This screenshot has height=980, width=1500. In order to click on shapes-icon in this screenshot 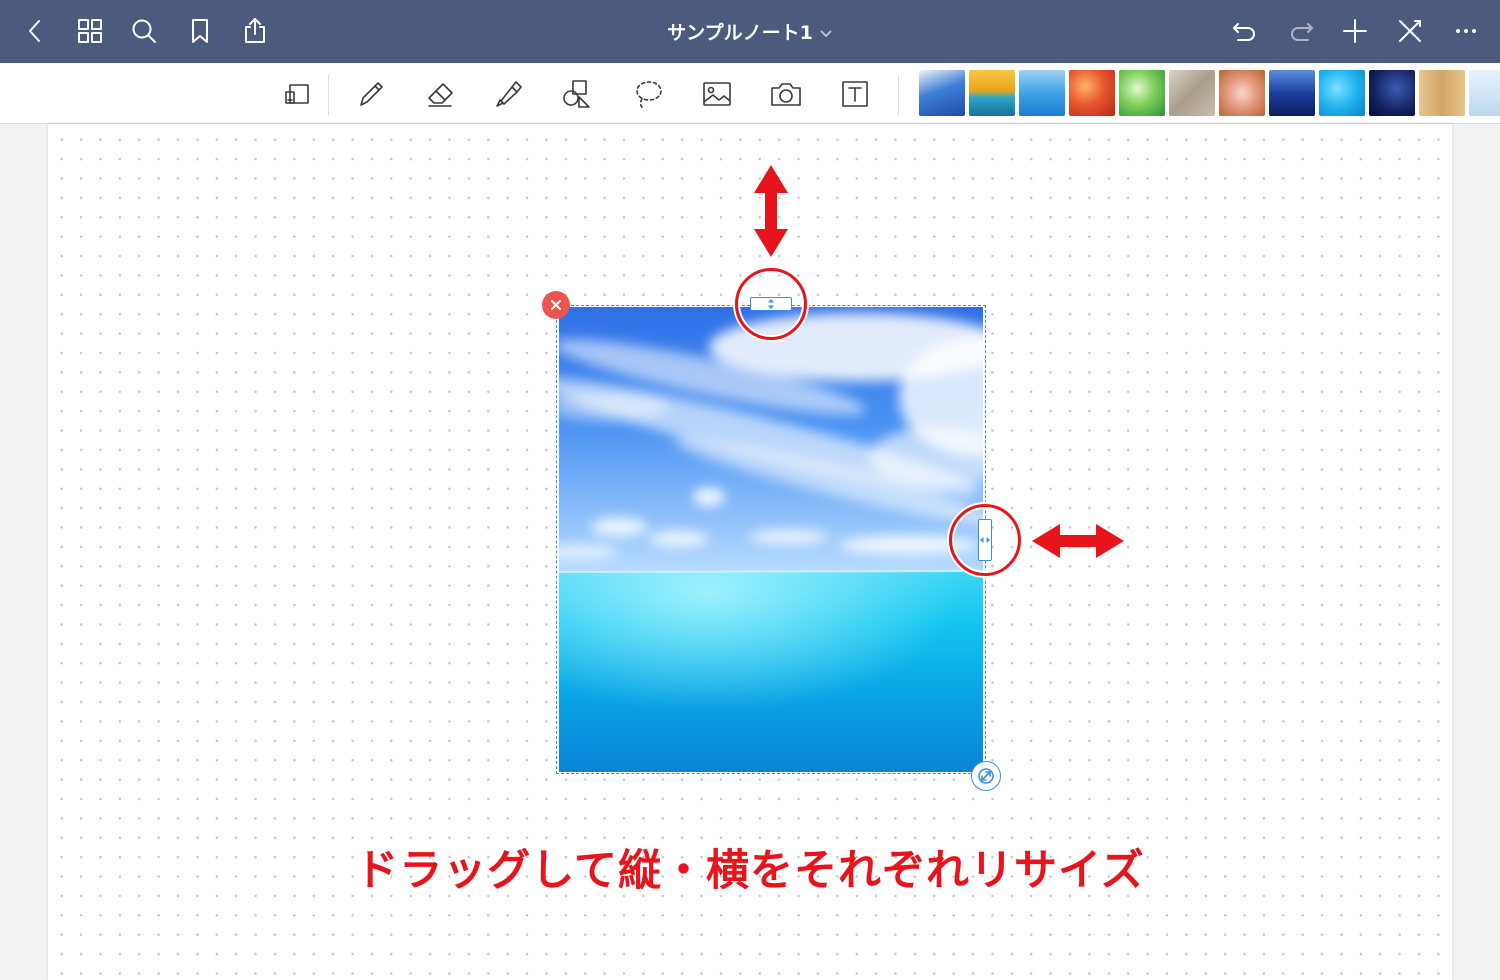, I will do `click(577, 94)`.